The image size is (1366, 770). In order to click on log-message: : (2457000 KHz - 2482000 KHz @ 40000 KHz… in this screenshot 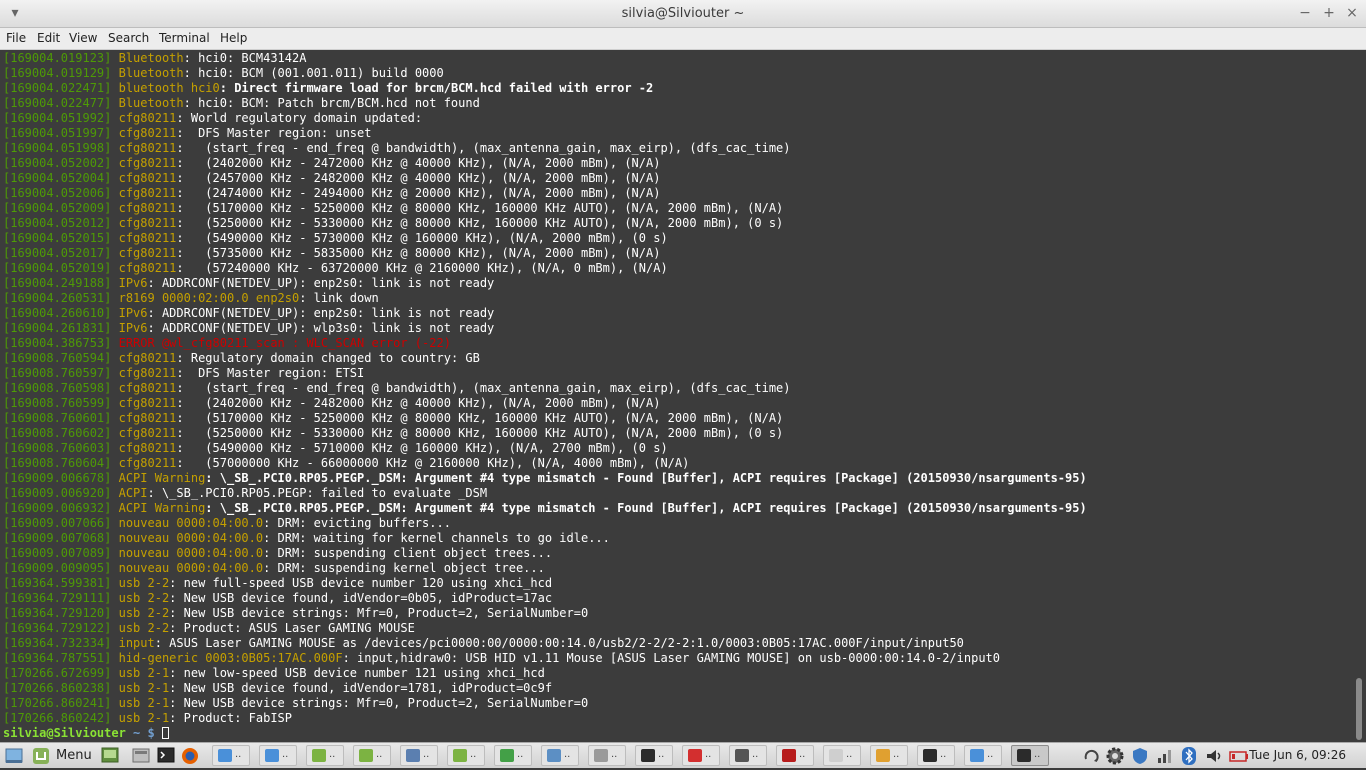, I will do `click(418, 178)`.